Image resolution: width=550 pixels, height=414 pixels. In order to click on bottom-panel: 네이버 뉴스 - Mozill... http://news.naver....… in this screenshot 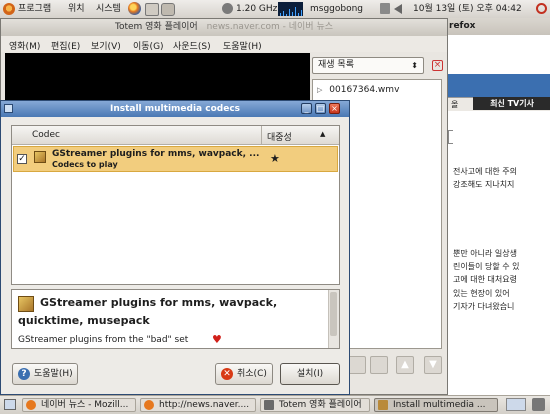, I will do `click(275, 404)`.